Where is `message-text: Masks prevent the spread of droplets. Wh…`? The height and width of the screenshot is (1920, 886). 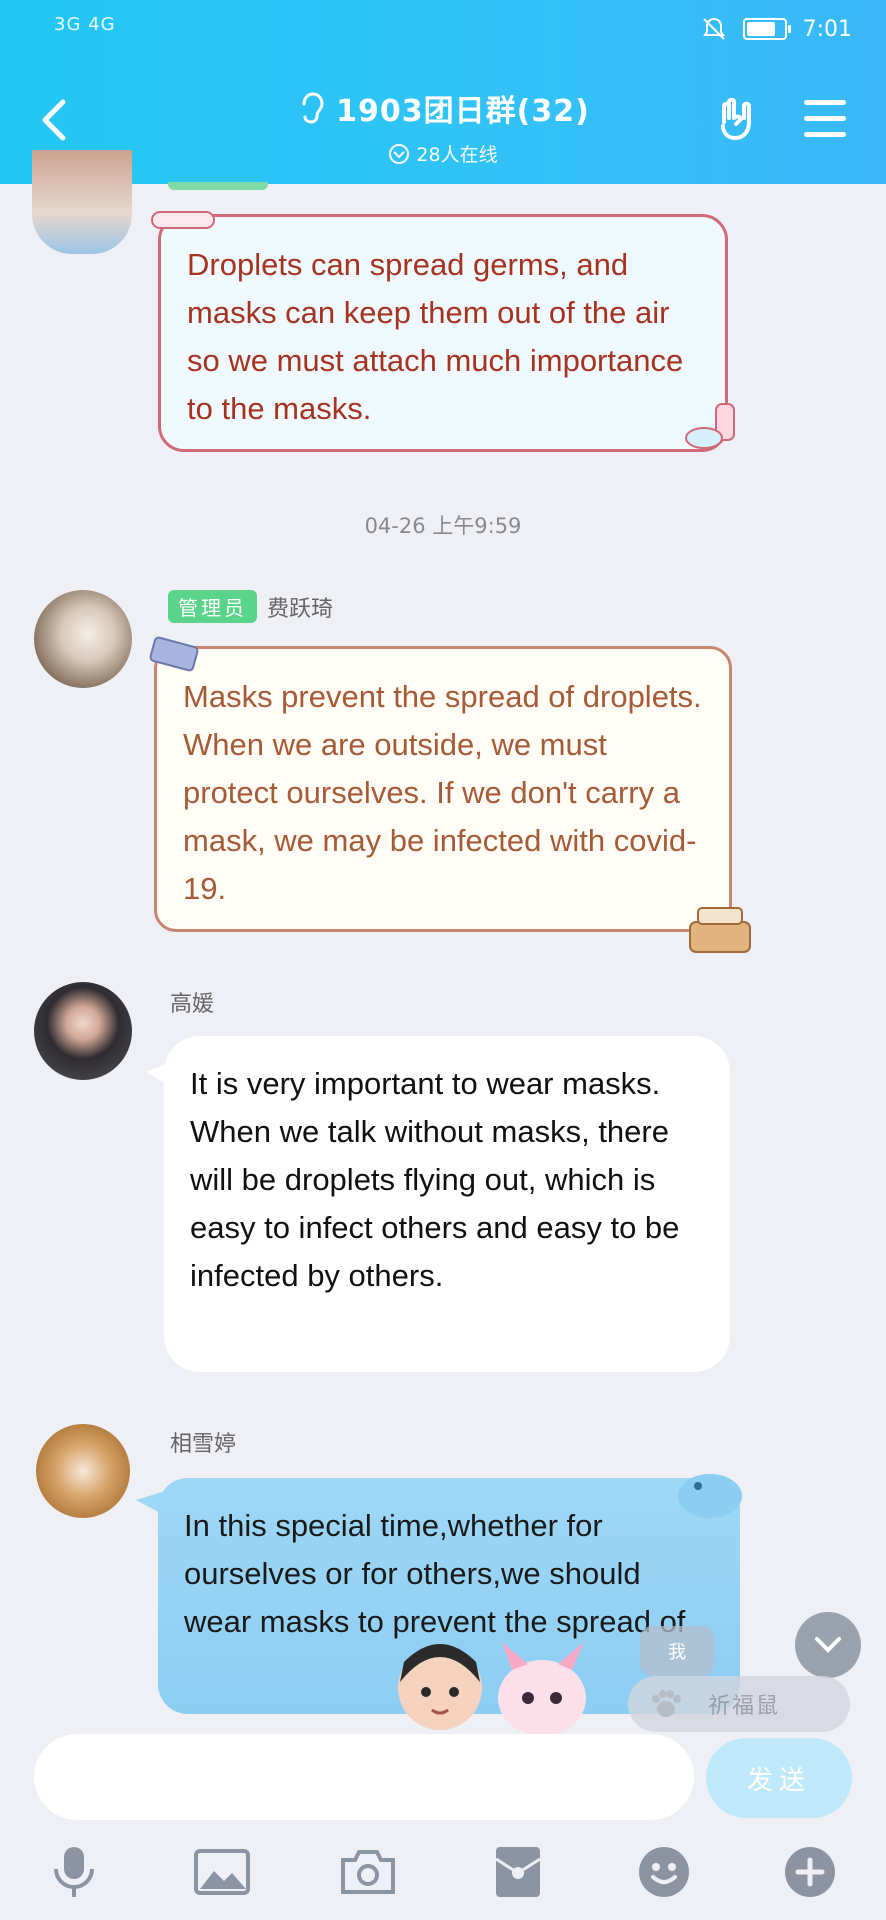
message-text: Masks prevent the spread of droplets. Wh… is located at coordinates (442, 792).